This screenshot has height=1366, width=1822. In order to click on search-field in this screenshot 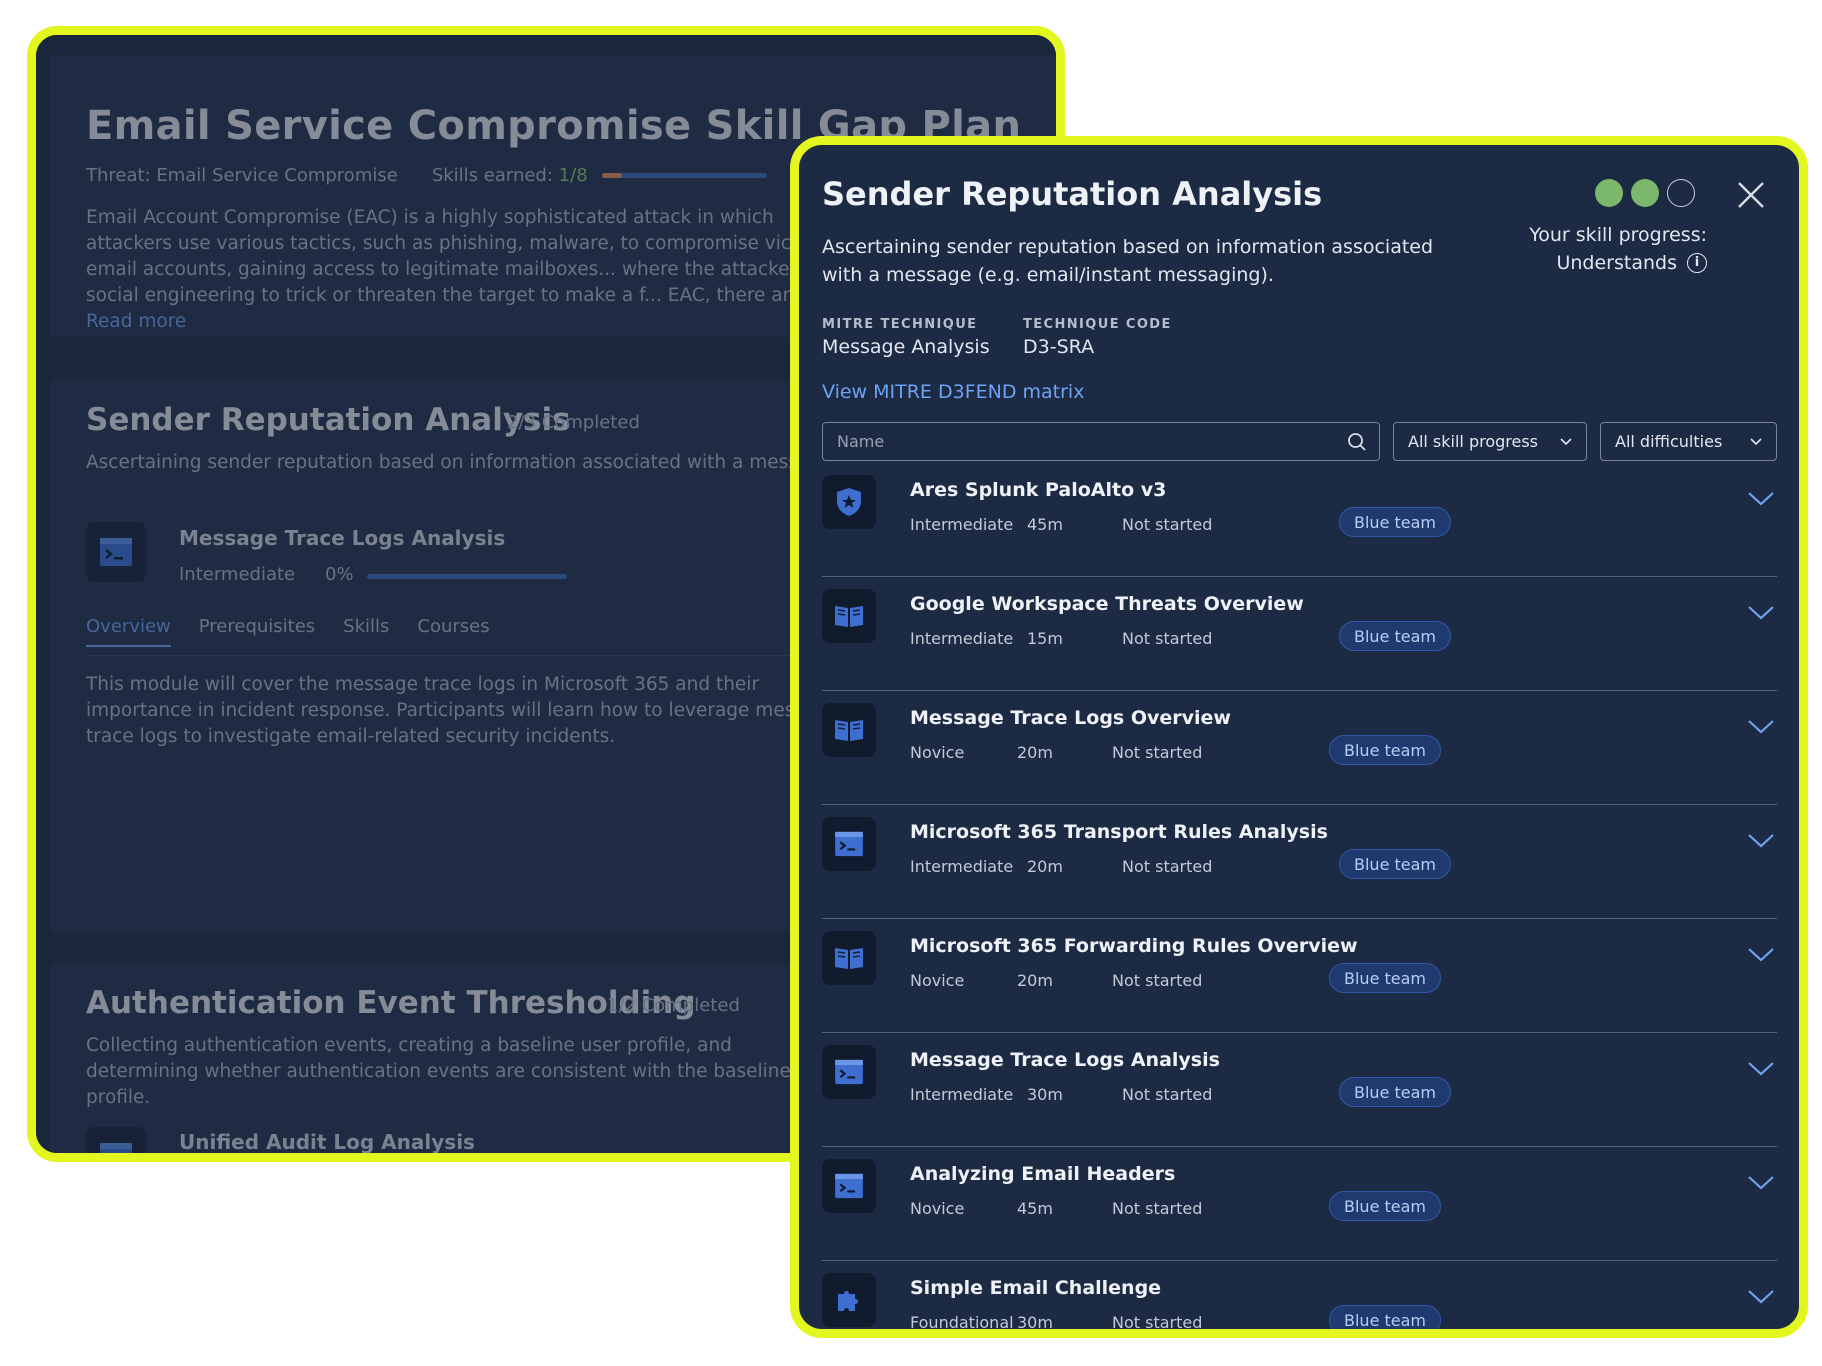, I will do `click(1101, 441)`.